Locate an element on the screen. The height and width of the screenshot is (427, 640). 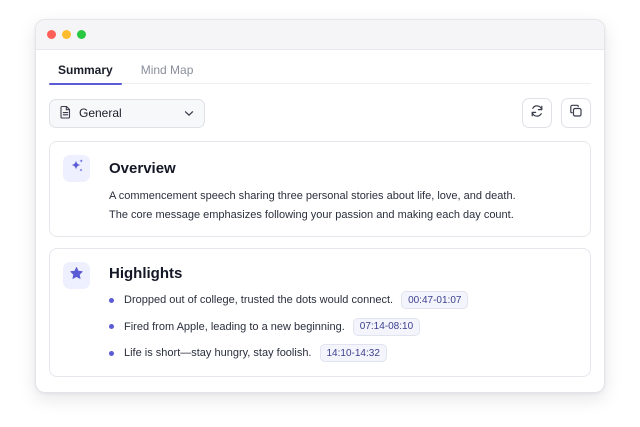
sparkles-icon is located at coordinates (77, 168).